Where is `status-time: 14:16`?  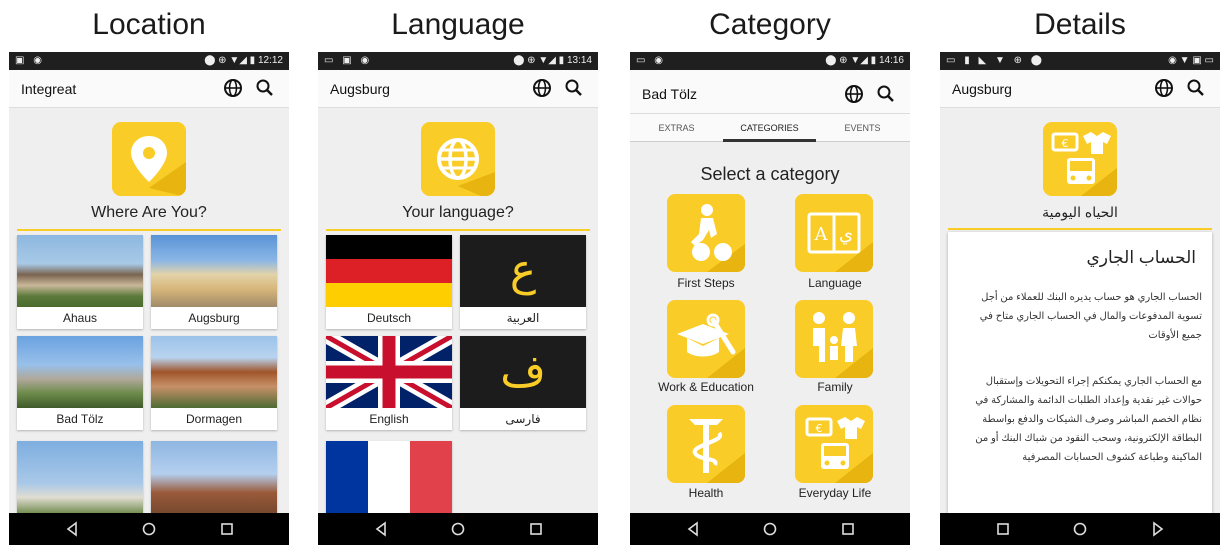 status-time: 14:16 is located at coordinates (891, 60).